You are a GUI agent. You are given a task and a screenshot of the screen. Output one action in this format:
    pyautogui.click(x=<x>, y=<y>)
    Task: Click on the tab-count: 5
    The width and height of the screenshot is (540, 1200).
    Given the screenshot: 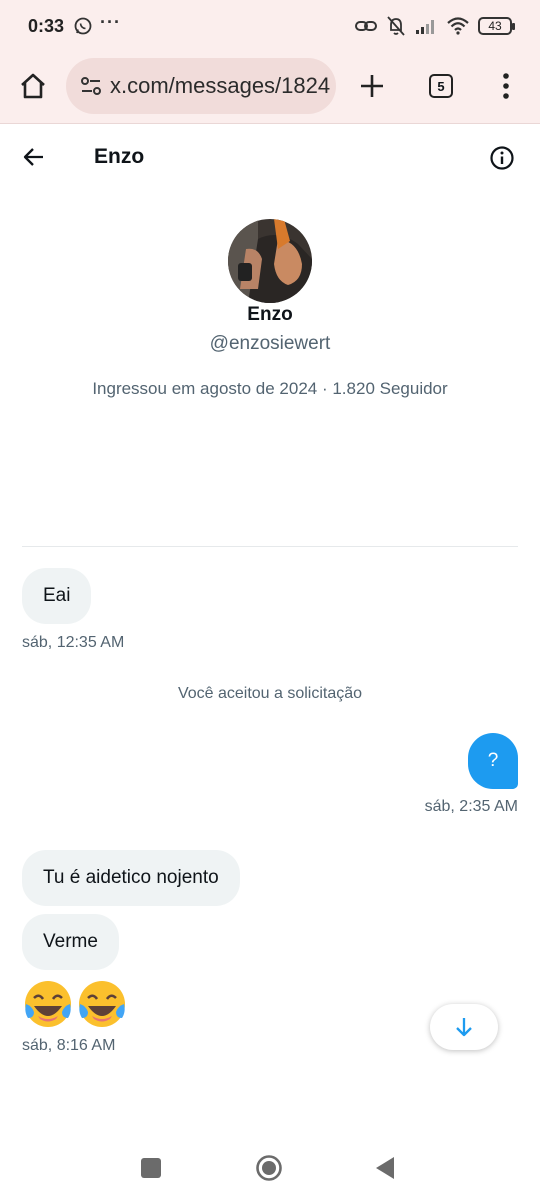 What is the action you would take?
    pyautogui.click(x=441, y=86)
    